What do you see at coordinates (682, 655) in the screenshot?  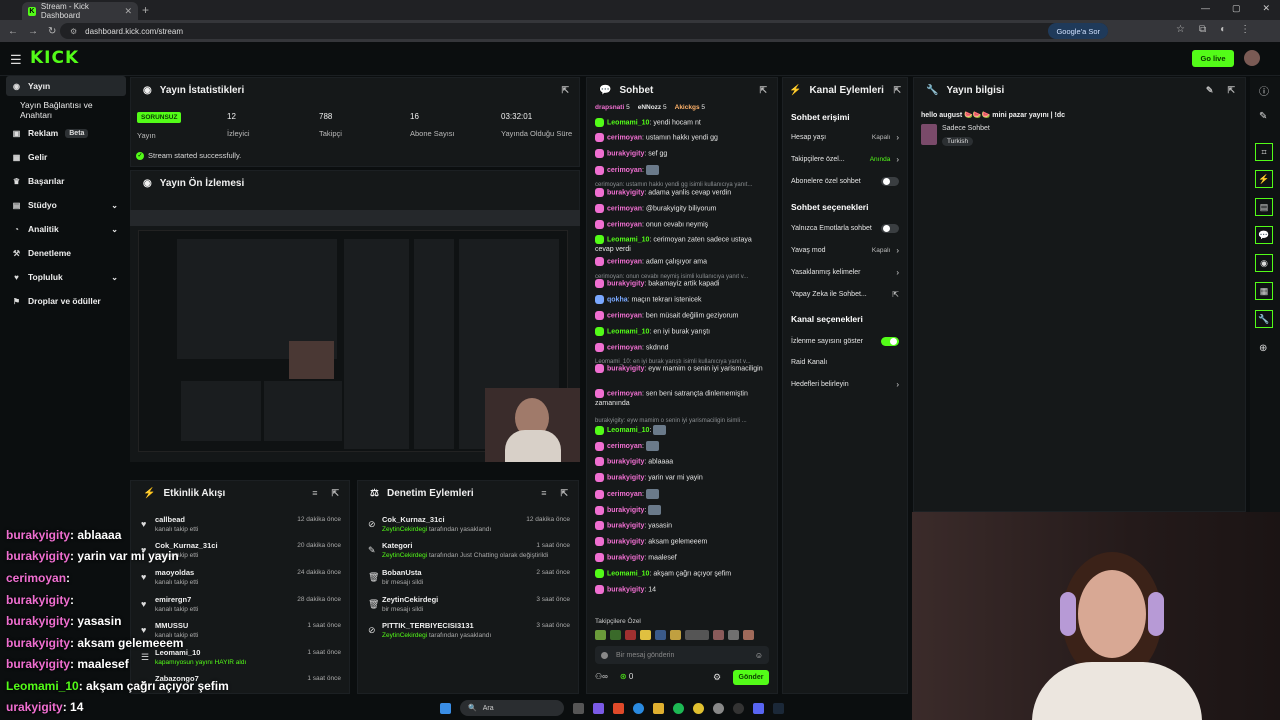 I see `chat-input: Bir mesaj gönderin ☺` at bounding box center [682, 655].